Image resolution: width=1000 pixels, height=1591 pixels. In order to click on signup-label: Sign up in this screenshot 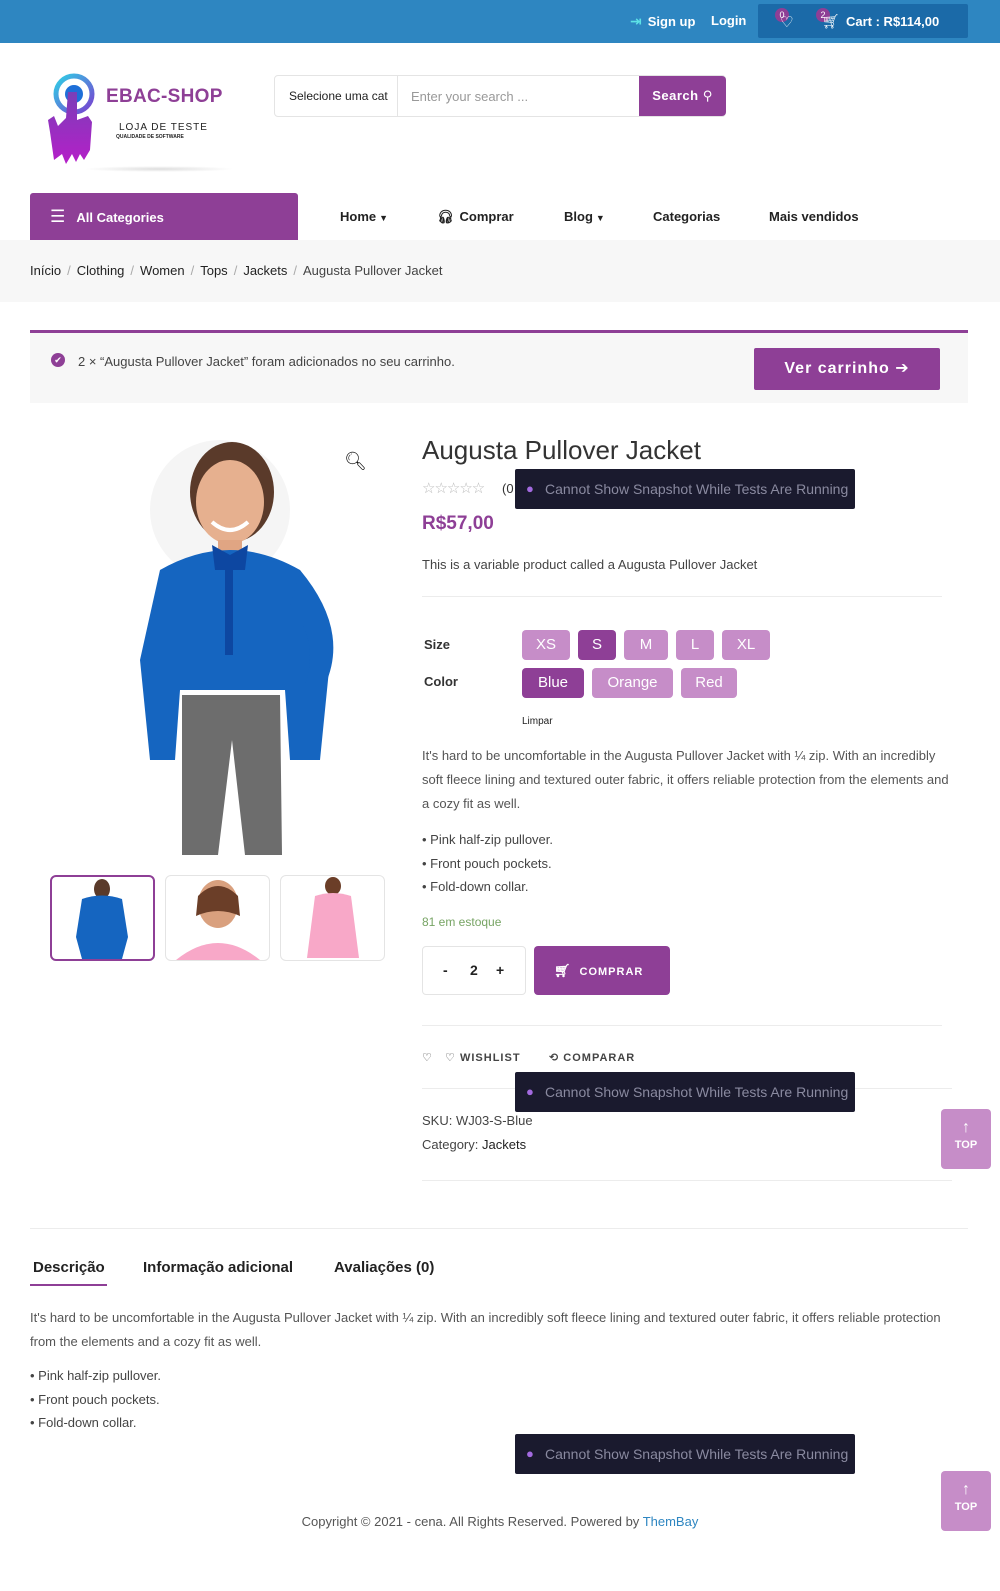, I will do `click(671, 21)`.